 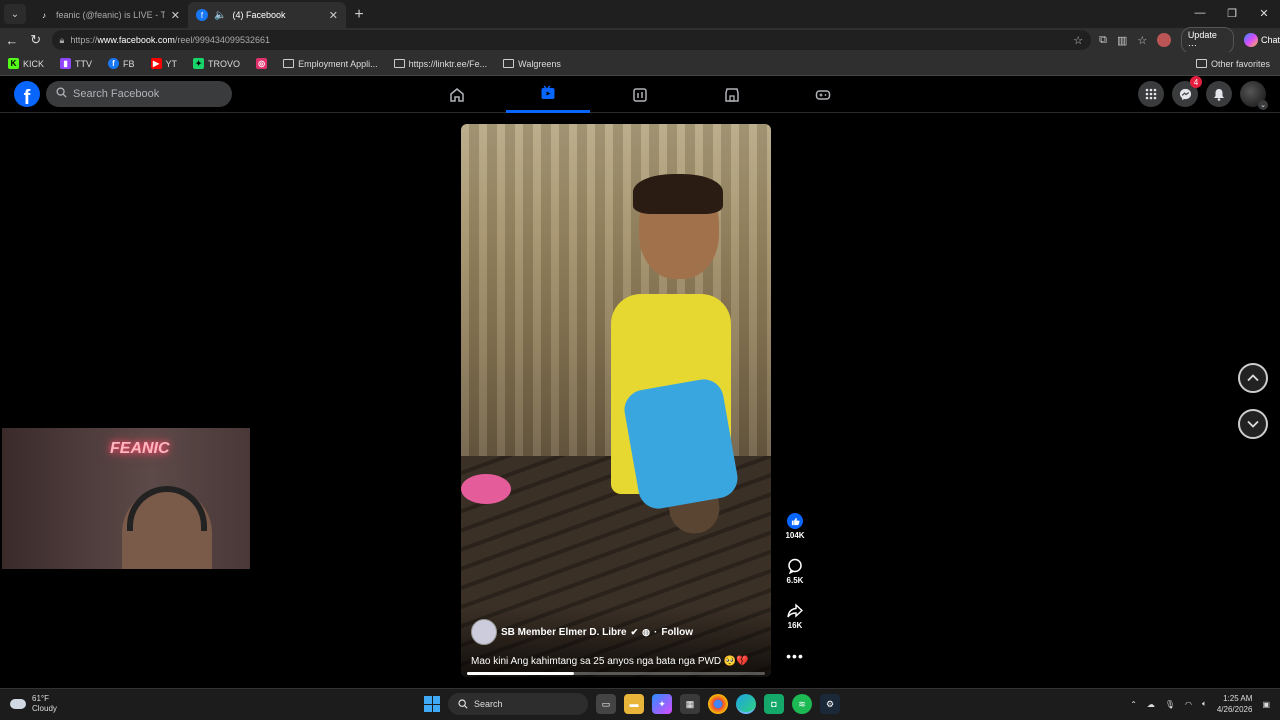 I want to click on author-avatar, so click(x=484, y=632).